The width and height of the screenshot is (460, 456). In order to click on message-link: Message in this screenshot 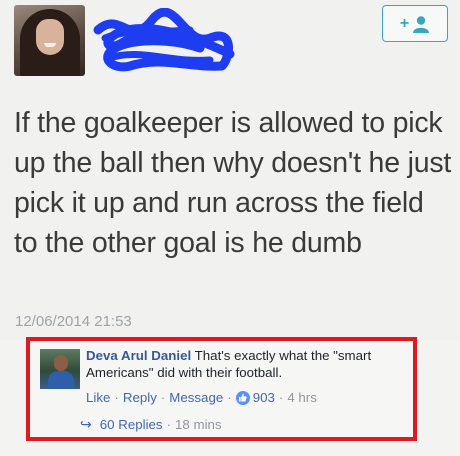, I will do `click(196, 397)`.